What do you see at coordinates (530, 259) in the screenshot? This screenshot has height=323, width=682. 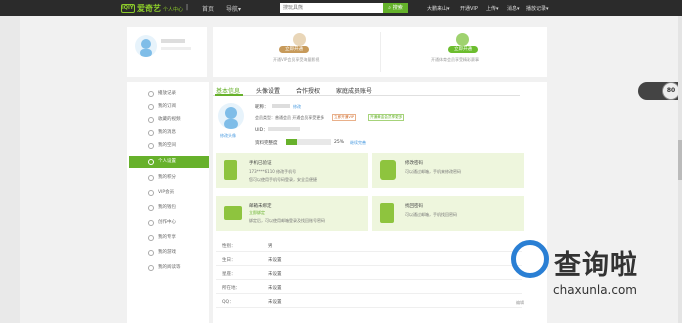 I see `watermark-logo-icon` at bounding box center [530, 259].